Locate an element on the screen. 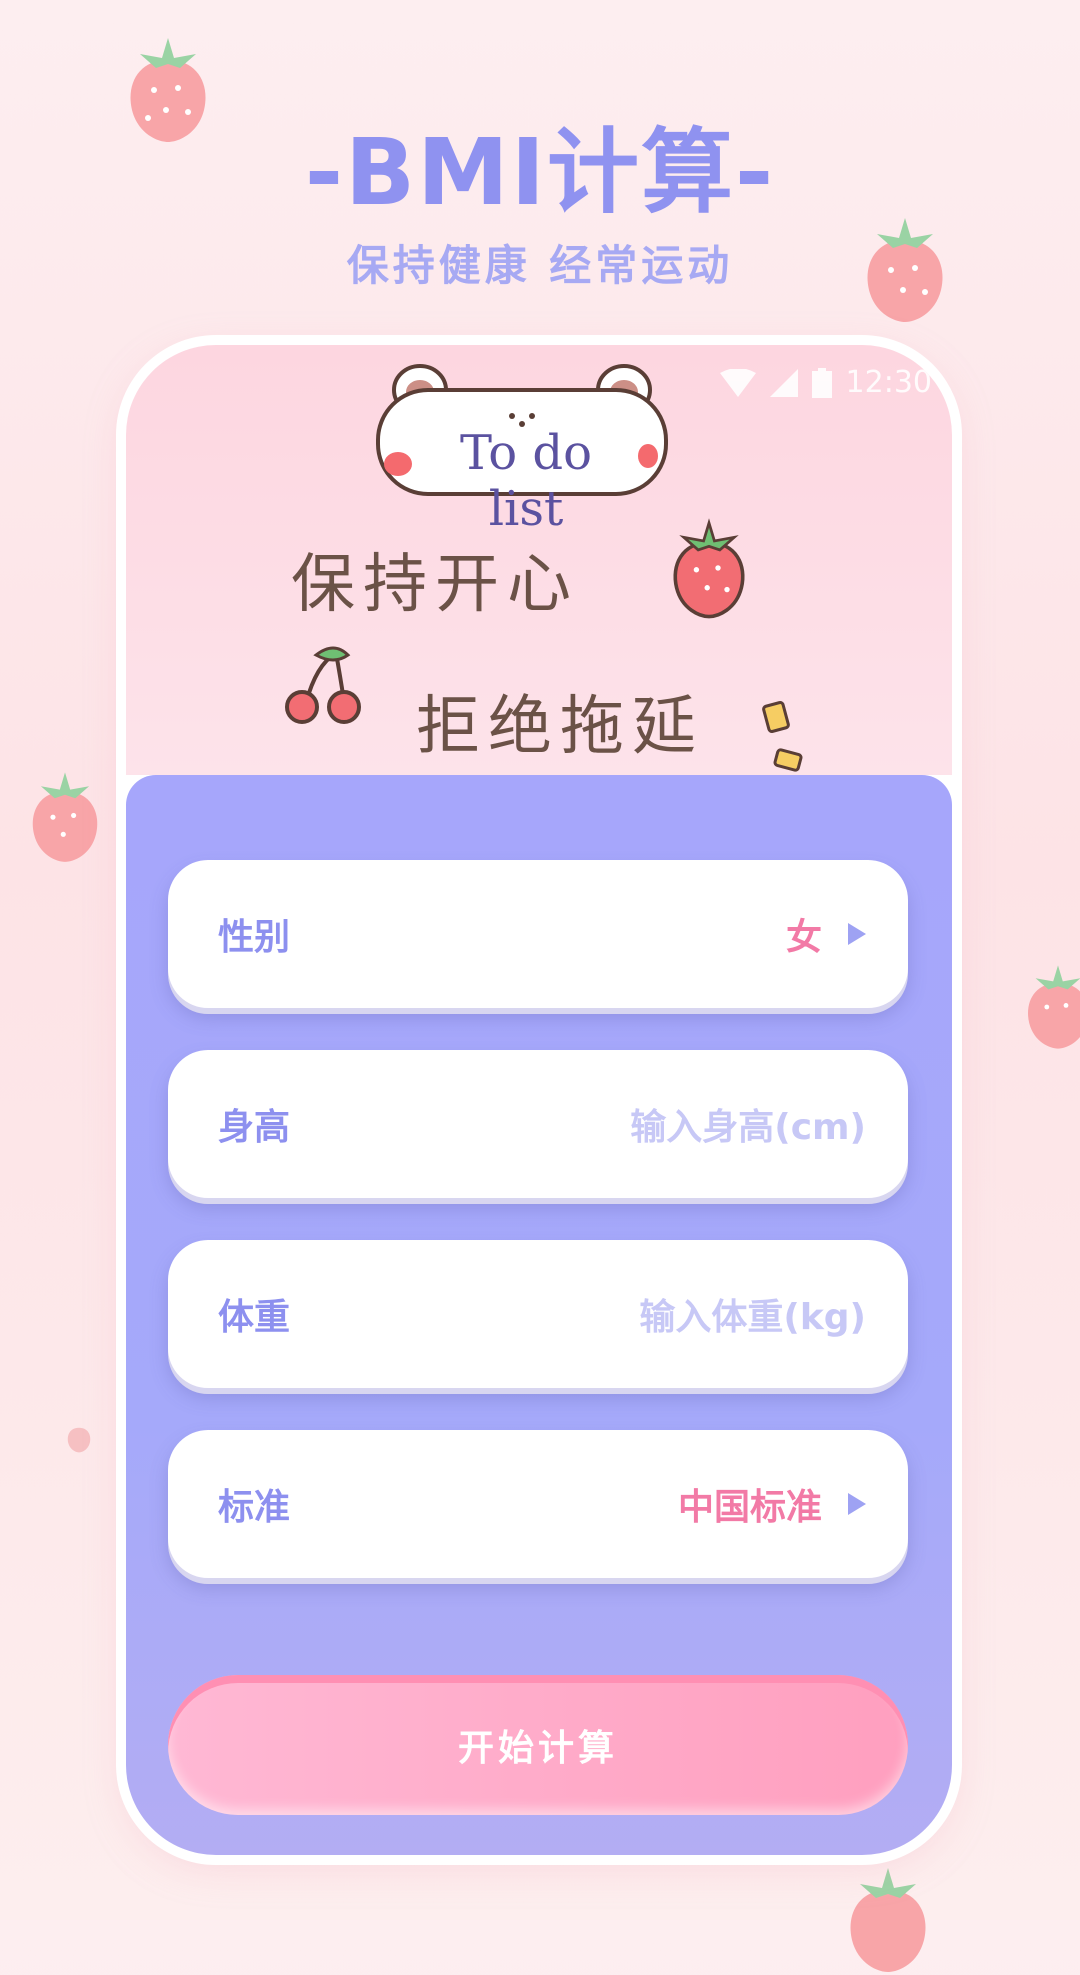 The image size is (1080, 1975). wifi-icon is located at coordinates (737, 382).